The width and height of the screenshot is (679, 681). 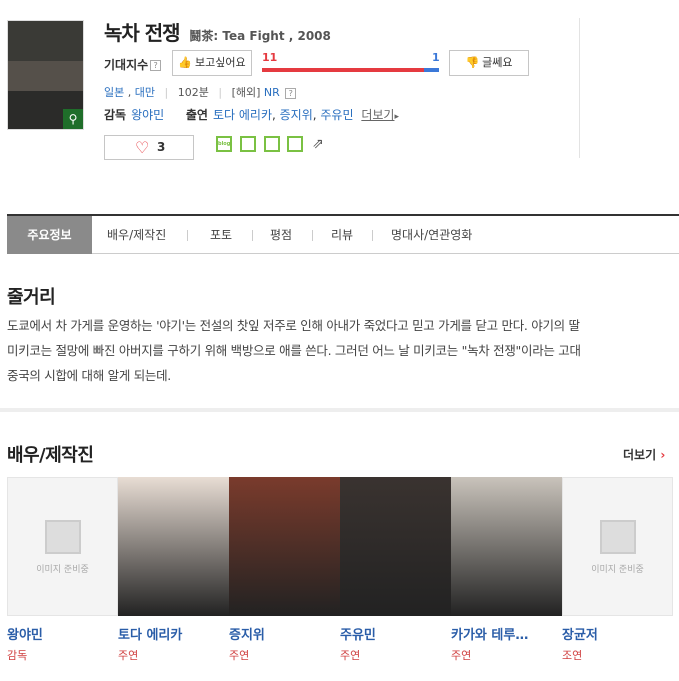 I want to click on credits: 감독 왕야민 출연 토다 에리카, 증지위, 주유민 더보기▸, so click(x=251, y=114).